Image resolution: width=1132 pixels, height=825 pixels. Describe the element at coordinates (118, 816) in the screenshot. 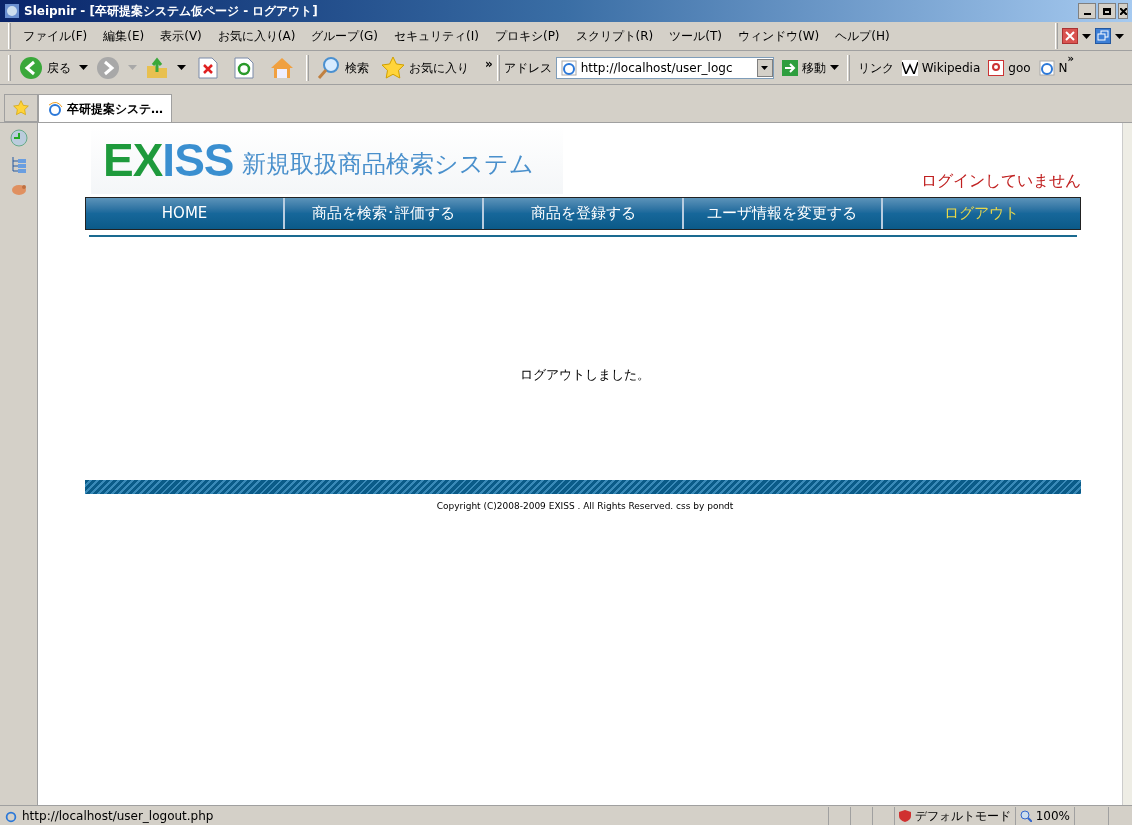

I see `status-url: http://localhost/user_logout.php` at that location.